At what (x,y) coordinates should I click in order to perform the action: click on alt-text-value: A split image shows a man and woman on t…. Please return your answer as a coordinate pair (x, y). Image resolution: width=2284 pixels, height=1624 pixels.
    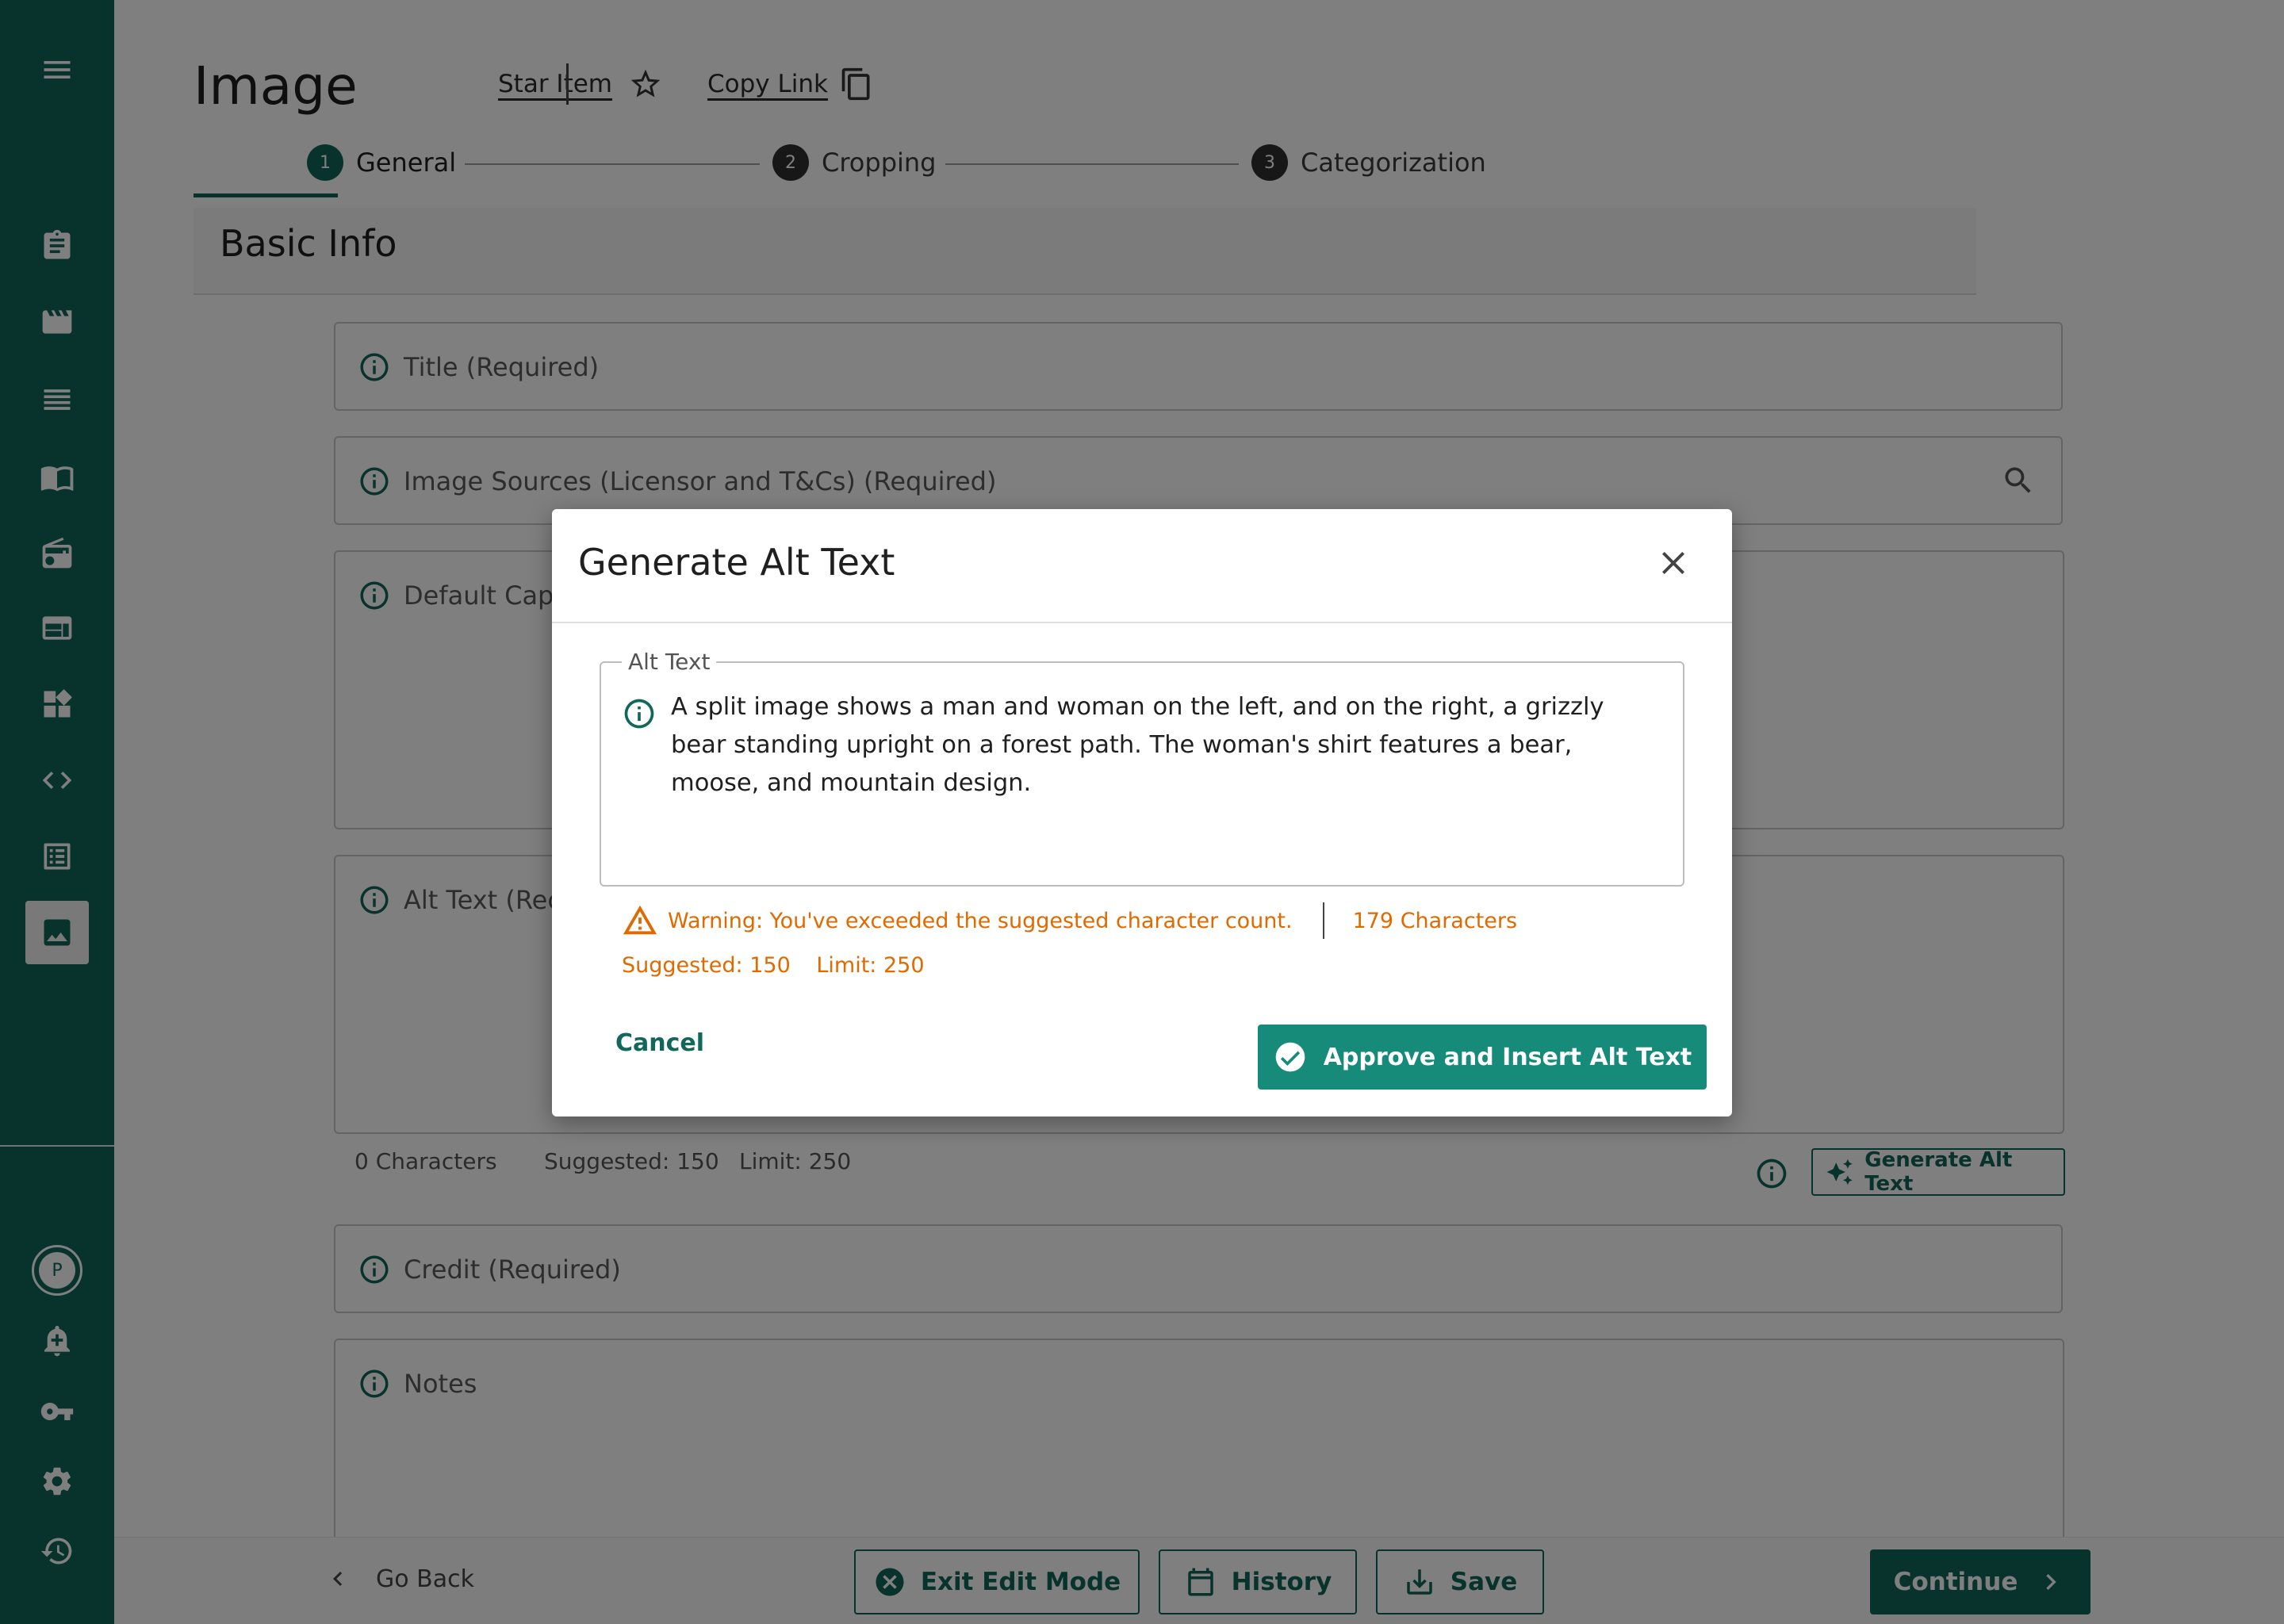
    Looking at the image, I should click on (1137, 745).